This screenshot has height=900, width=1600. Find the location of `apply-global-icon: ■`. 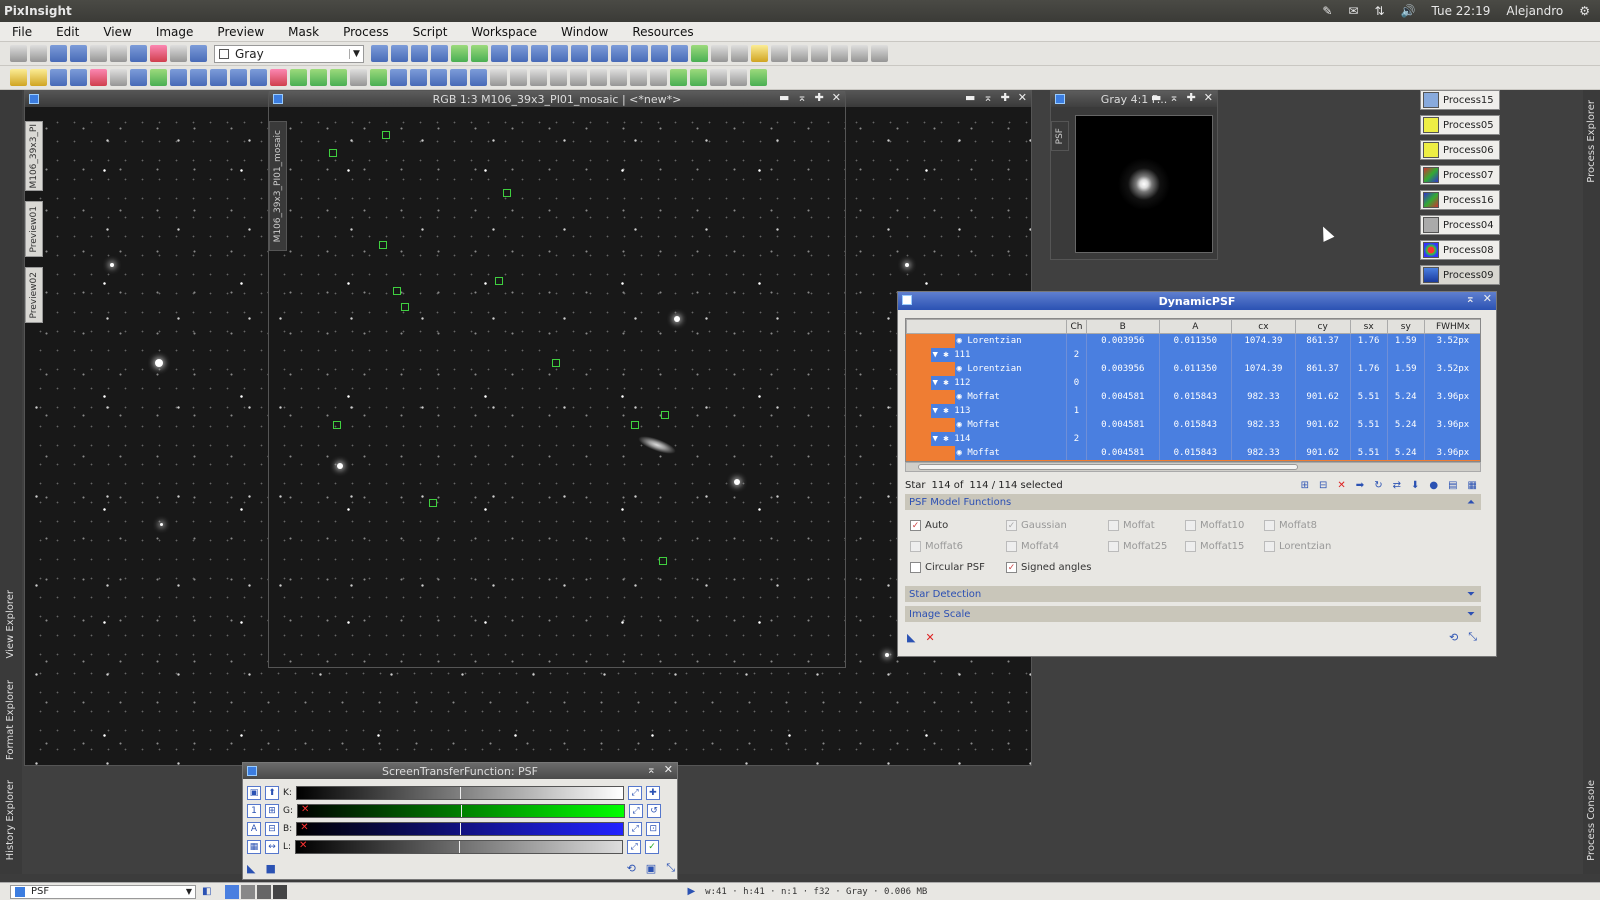

apply-global-icon: ■ is located at coordinates (270, 868).